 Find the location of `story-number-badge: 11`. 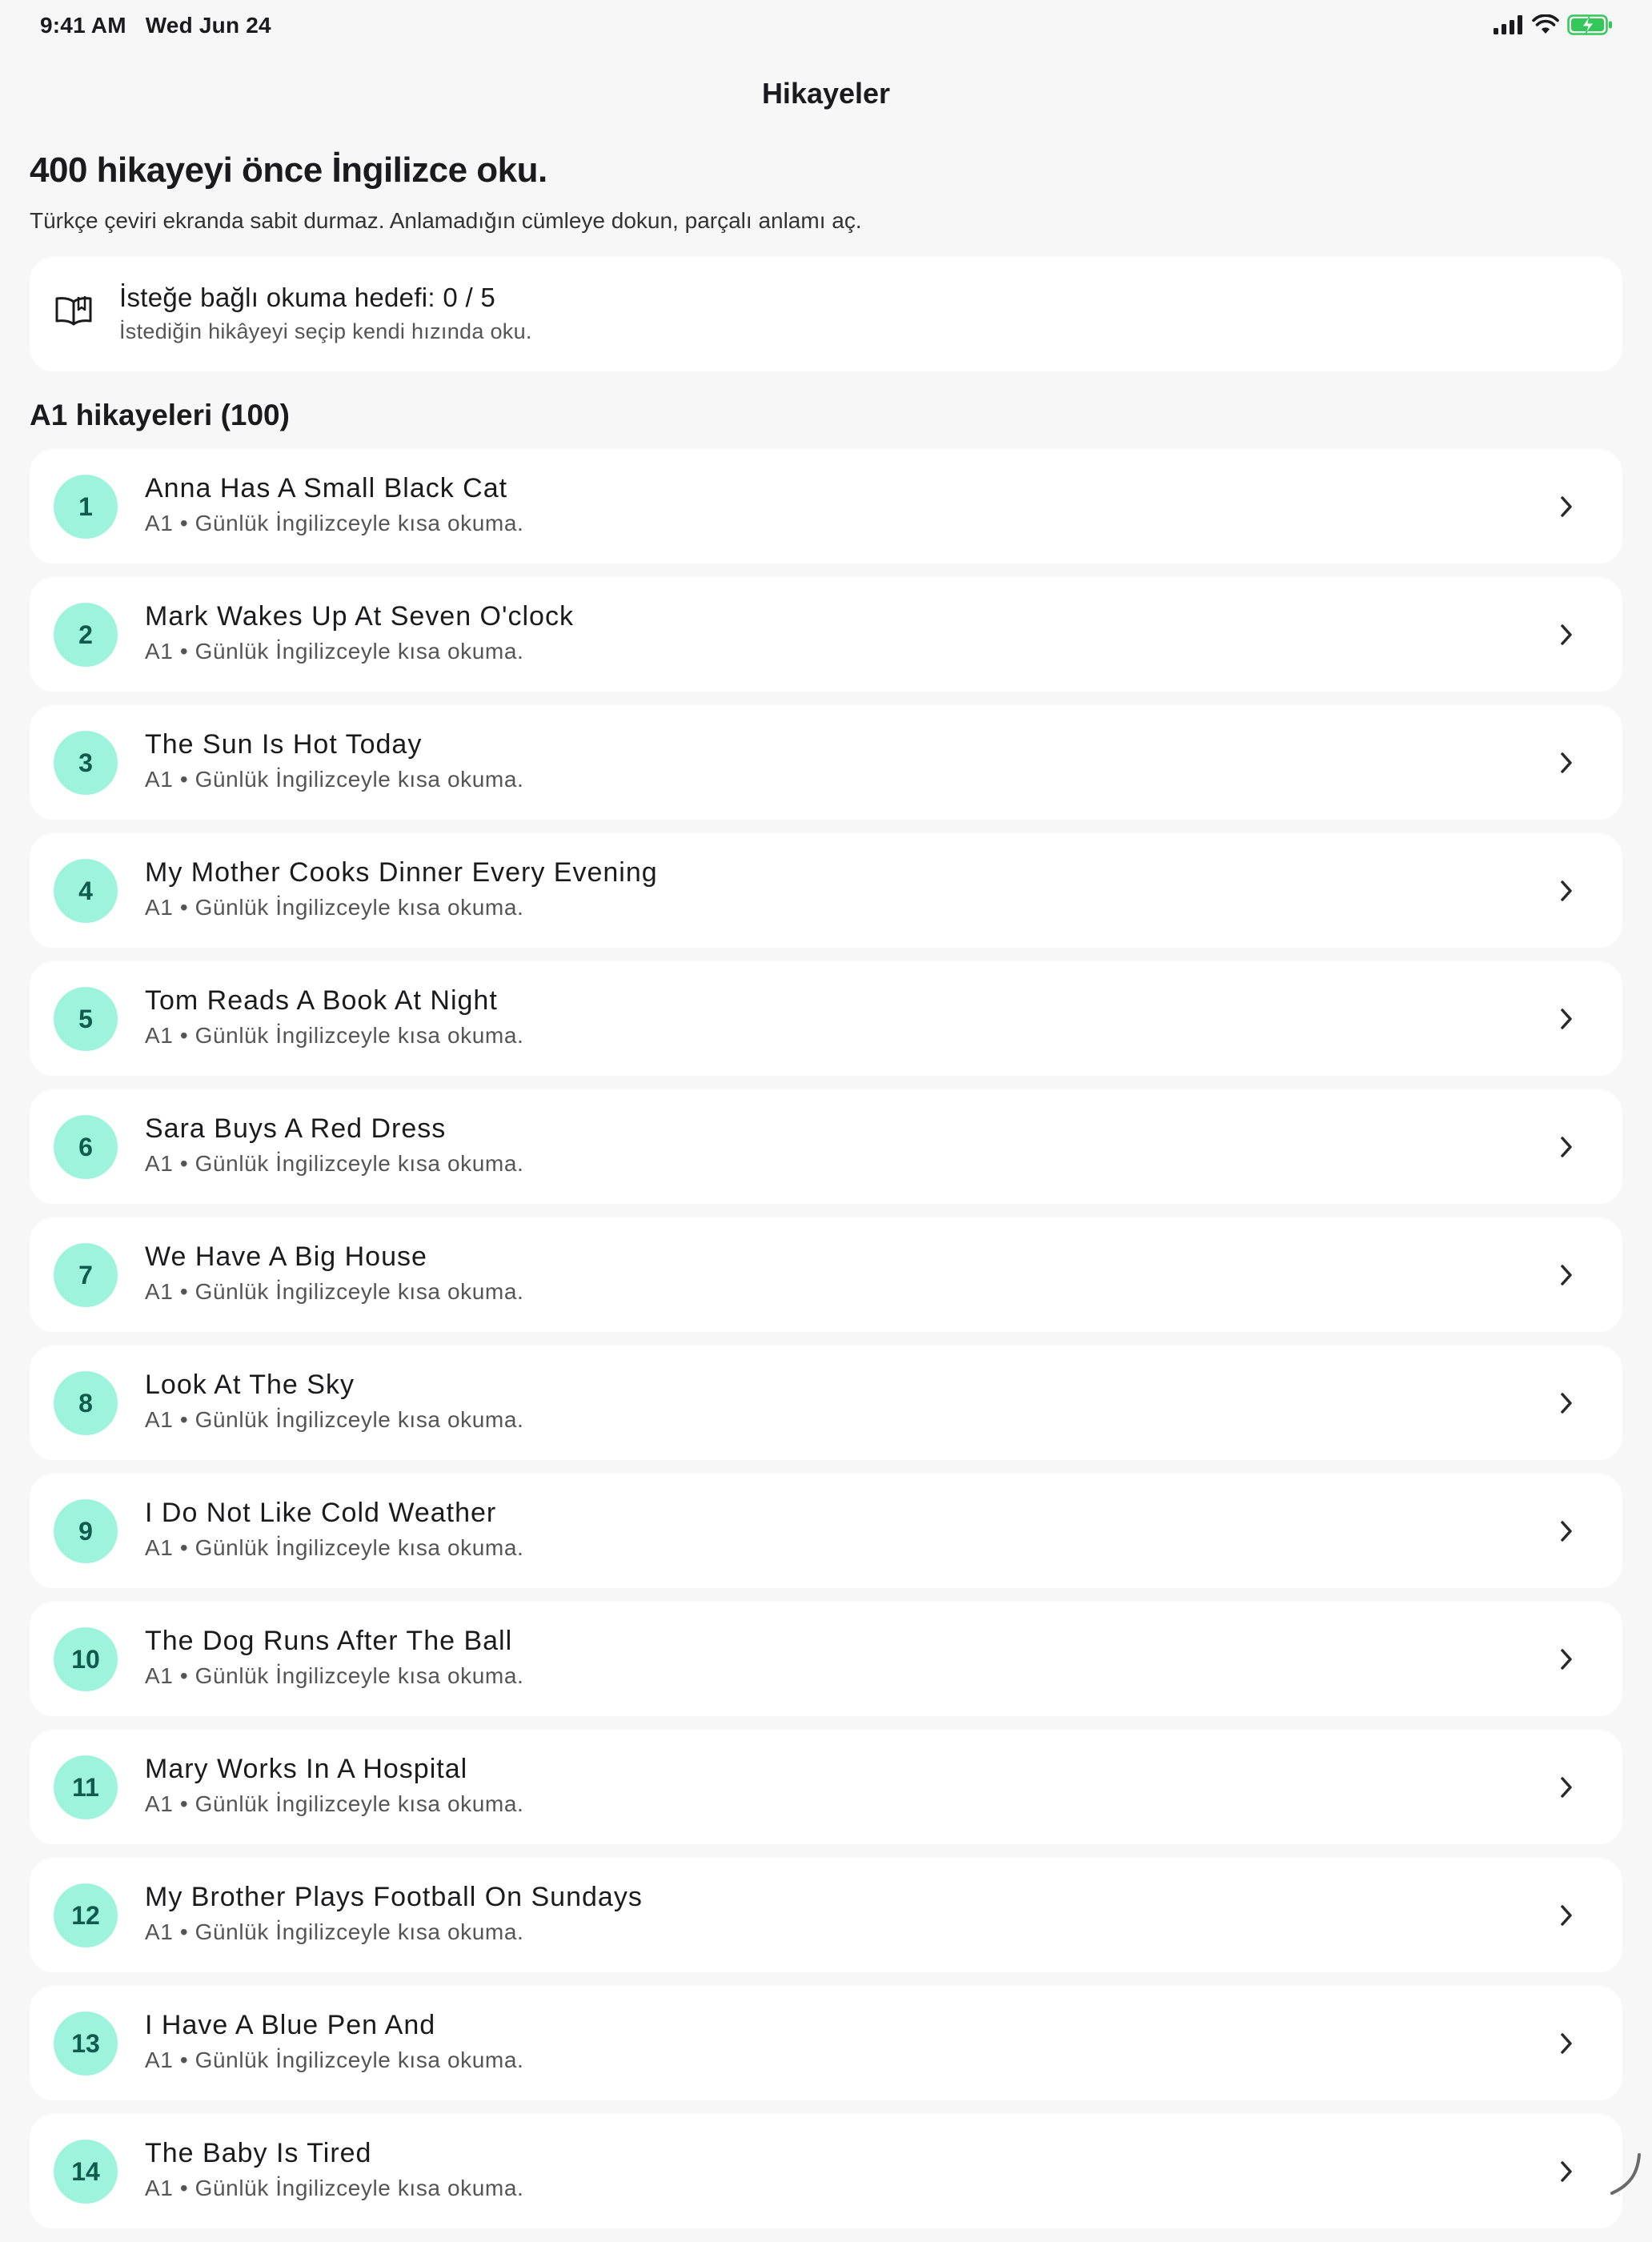

story-number-badge: 11 is located at coordinates (86, 1787).